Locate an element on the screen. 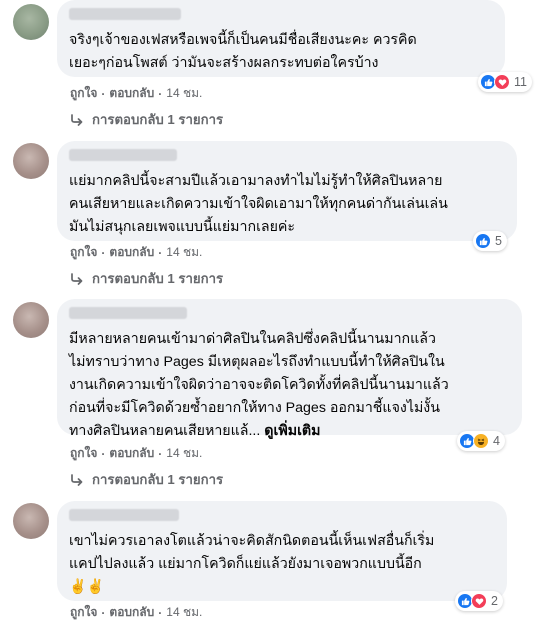 This screenshot has width=547, height=623. reaction-summary: 5 is located at coordinates (490, 241).